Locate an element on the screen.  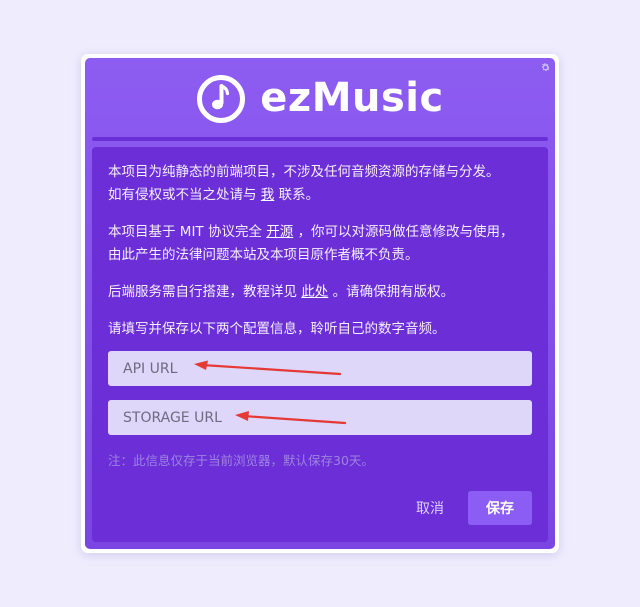
api-url-input is located at coordinates (320, 368).